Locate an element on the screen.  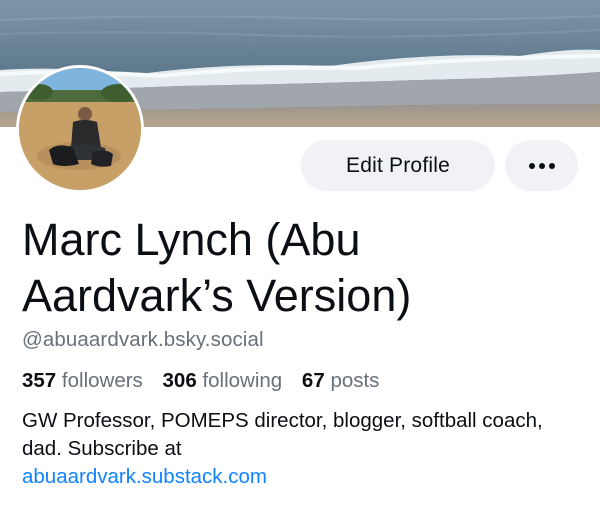
profile-handle: @abuaardvark.bsky.social is located at coordinates (143, 340).